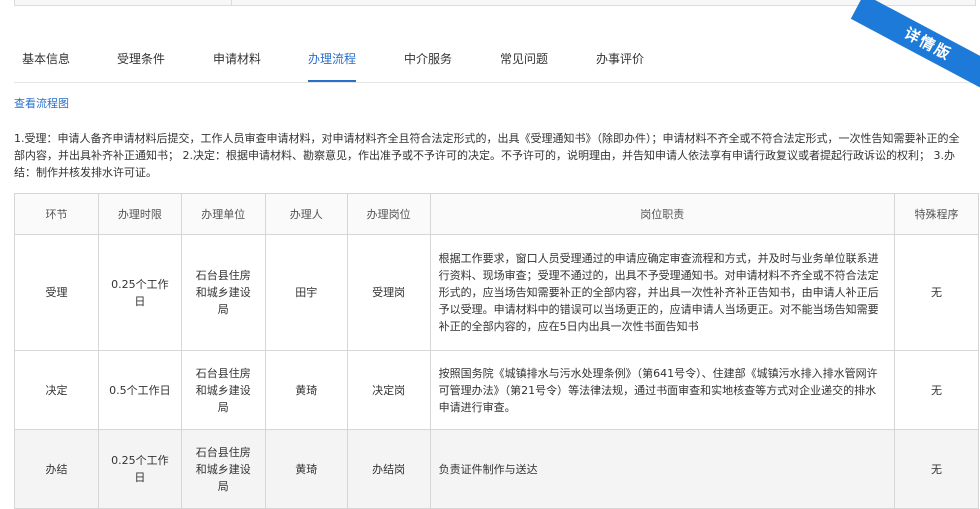 This screenshot has width=980, height=509. I want to click on tab-intermediary: 中介服务, so click(428, 62).